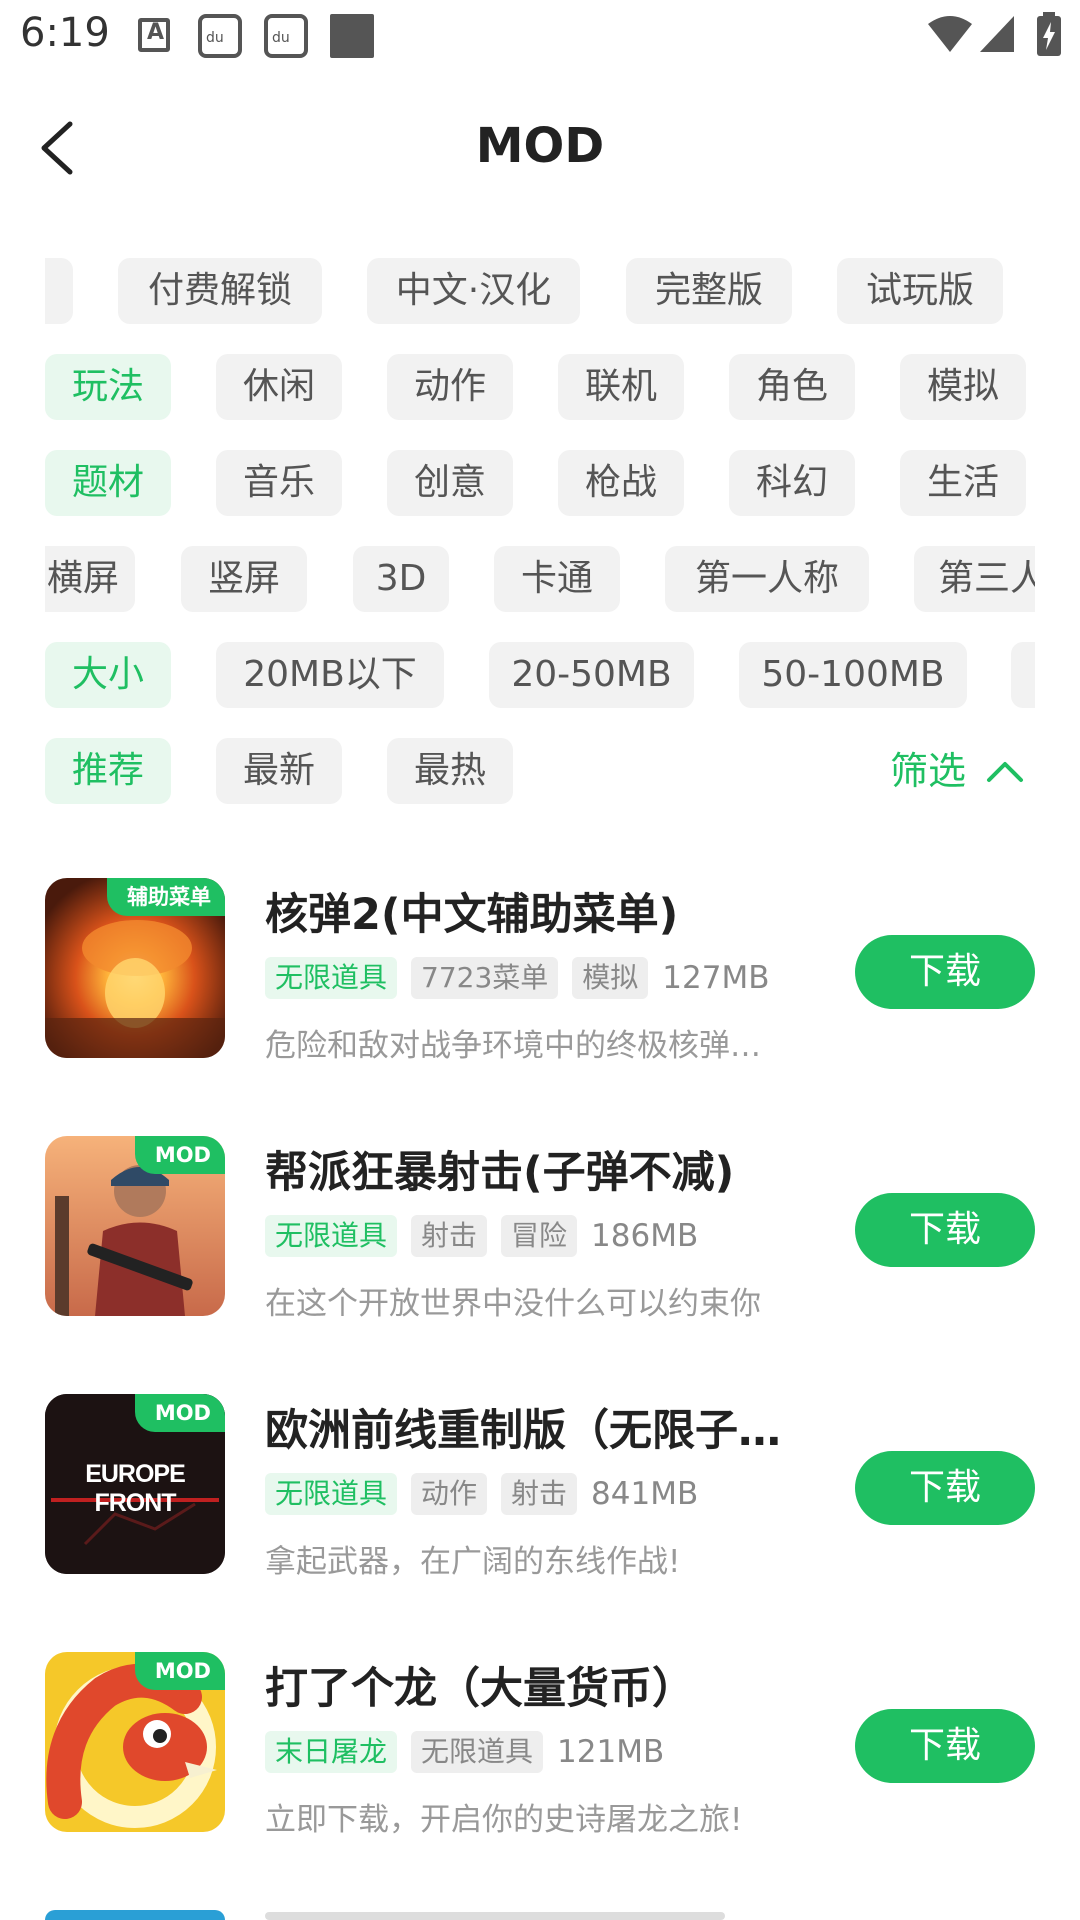  Describe the element at coordinates (401, 579) in the screenshot. I see `filter-chip: 3D` at that location.